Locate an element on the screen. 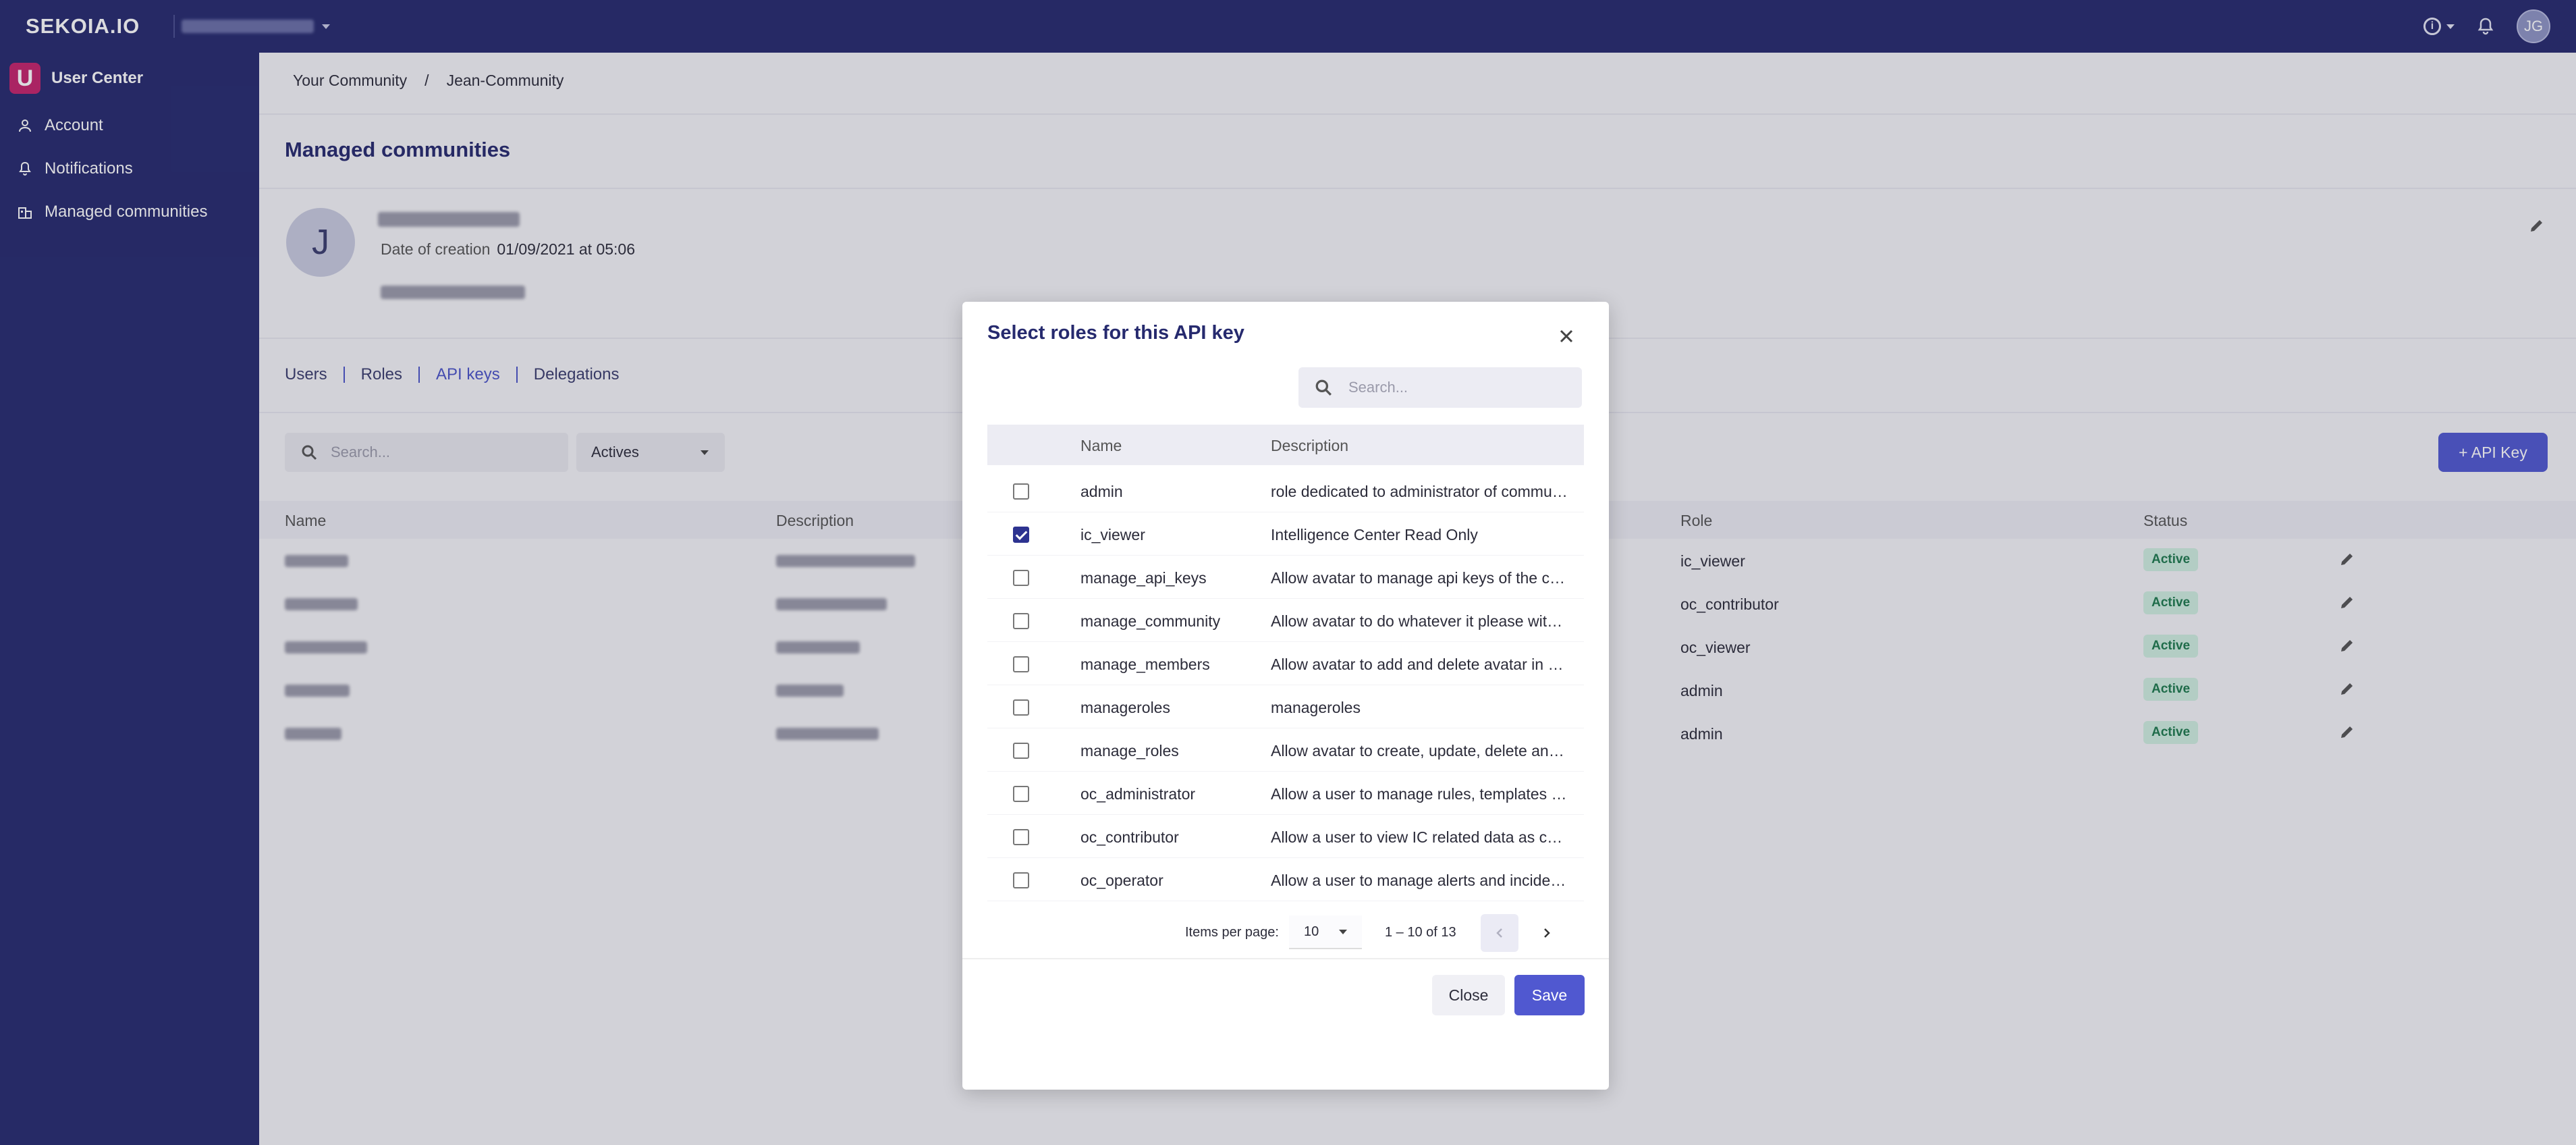 The width and height of the screenshot is (2576, 1145). page-range: 1 – 10 of 13 is located at coordinates (1420, 932).